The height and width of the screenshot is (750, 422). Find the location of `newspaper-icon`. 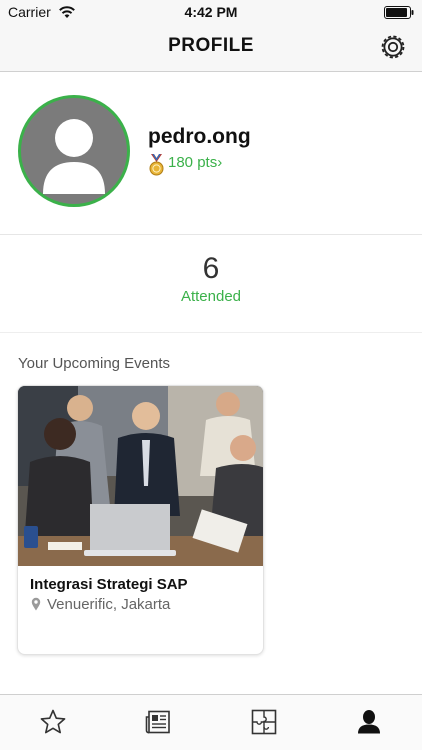

newspaper-icon is located at coordinates (158, 722).